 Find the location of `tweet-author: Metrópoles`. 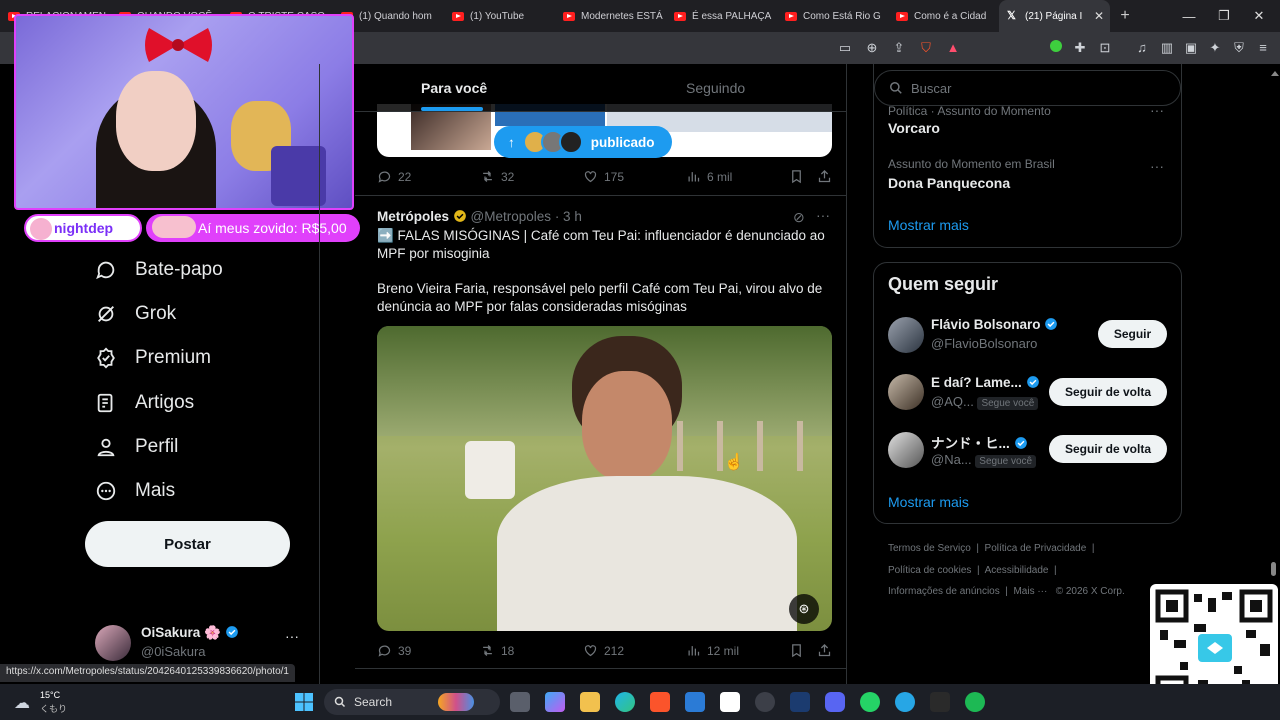

tweet-author: Metrópoles is located at coordinates (413, 216).